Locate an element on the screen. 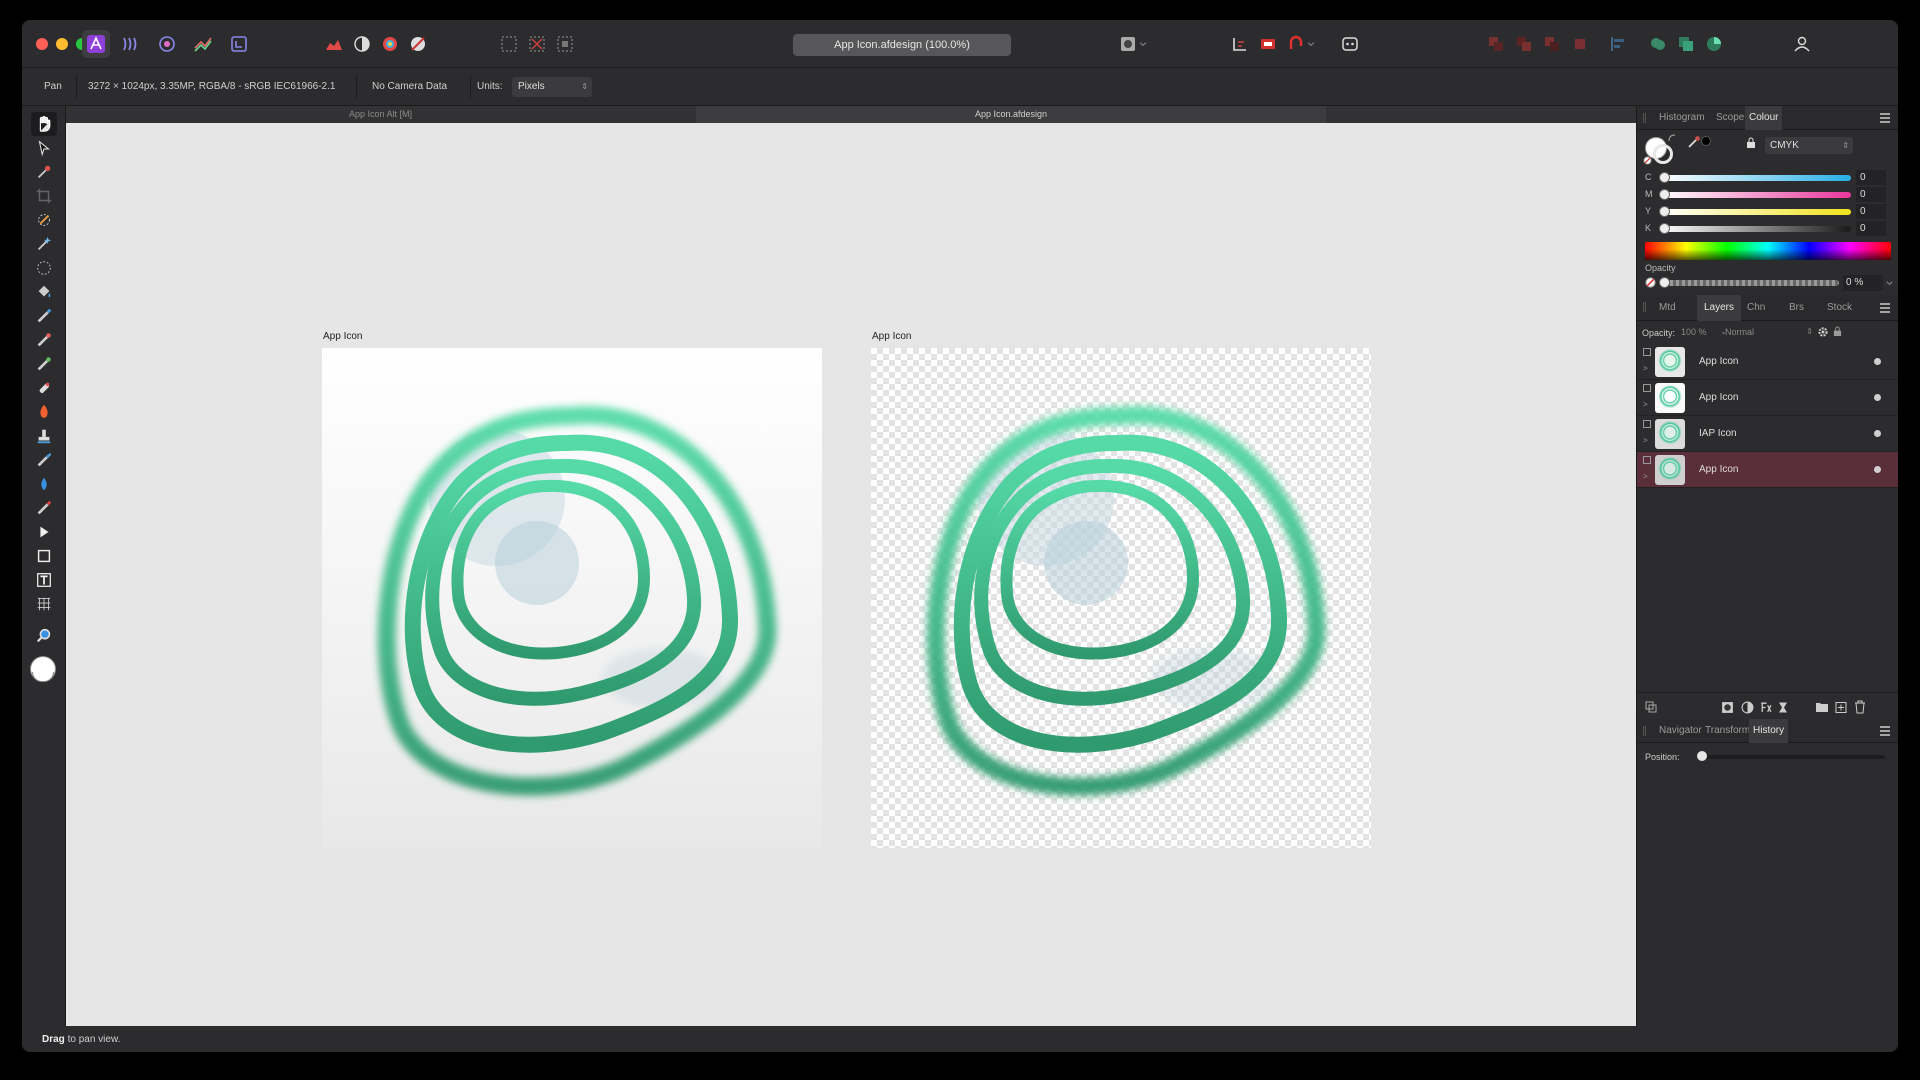 This screenshot has width=1920, height=1080. no-colour-icon is located at coordinates (1650, 282).